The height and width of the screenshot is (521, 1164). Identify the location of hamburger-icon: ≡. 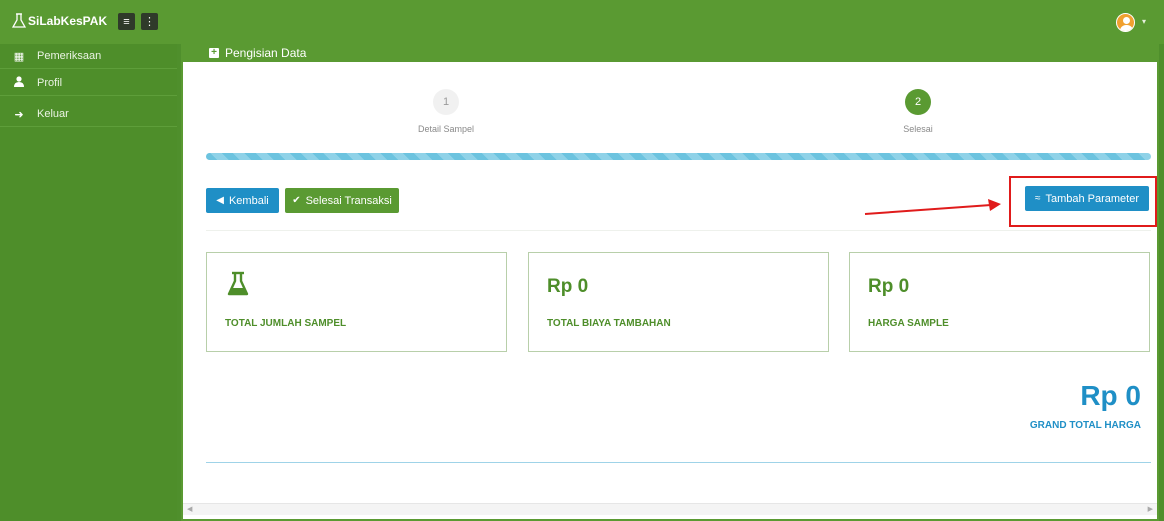
(126, 21).